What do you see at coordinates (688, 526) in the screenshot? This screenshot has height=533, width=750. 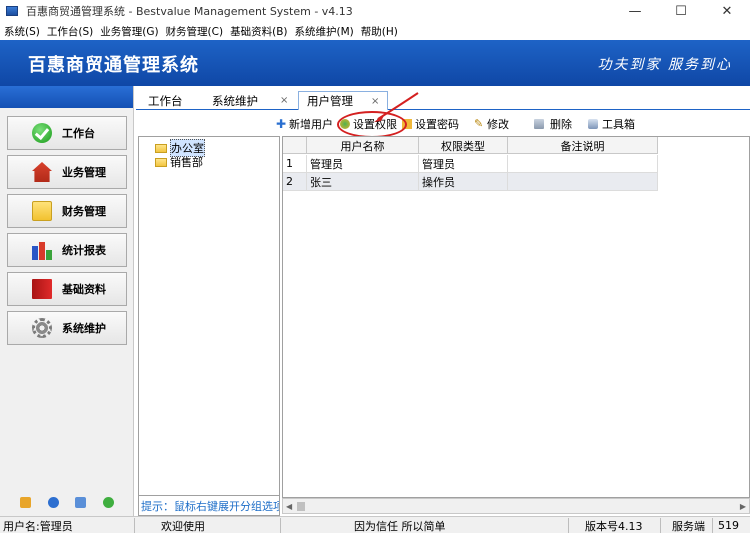 I see `status-server-label: 服务端` at bounding box center [688, 526].